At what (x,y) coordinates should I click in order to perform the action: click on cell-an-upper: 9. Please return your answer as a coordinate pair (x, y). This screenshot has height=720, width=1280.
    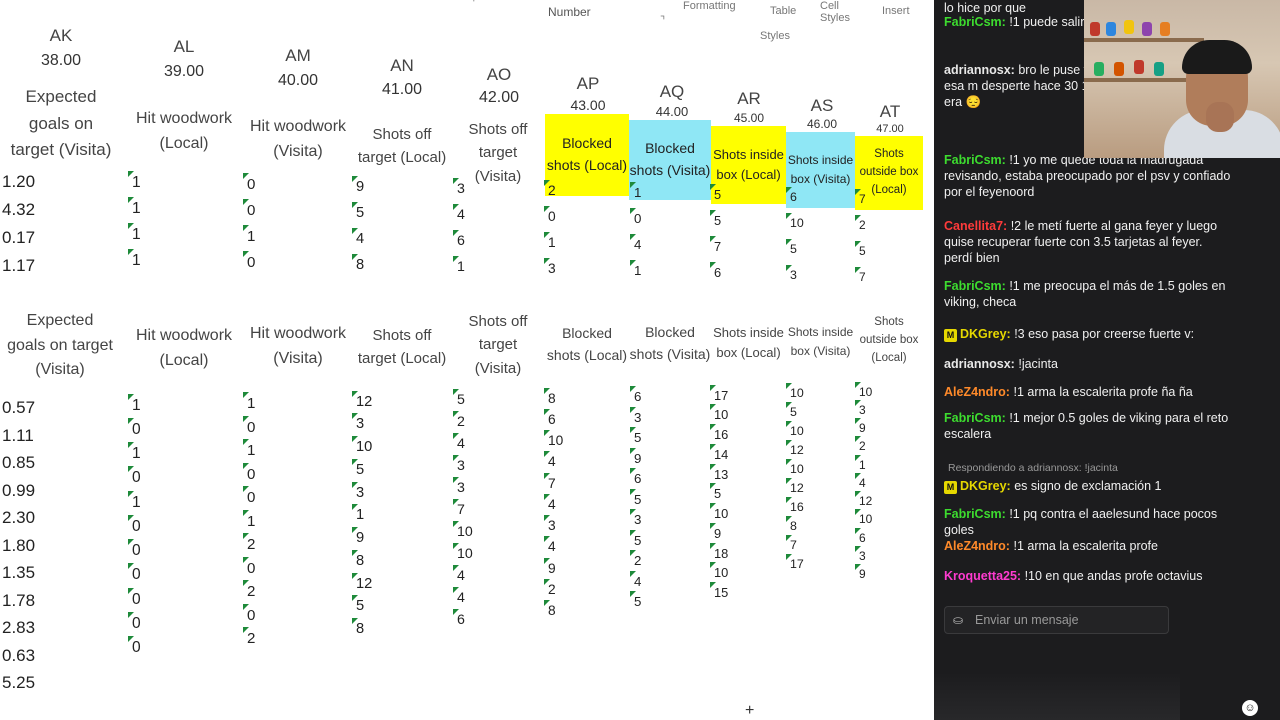
    Looking at the image, I should click on (357, 185).